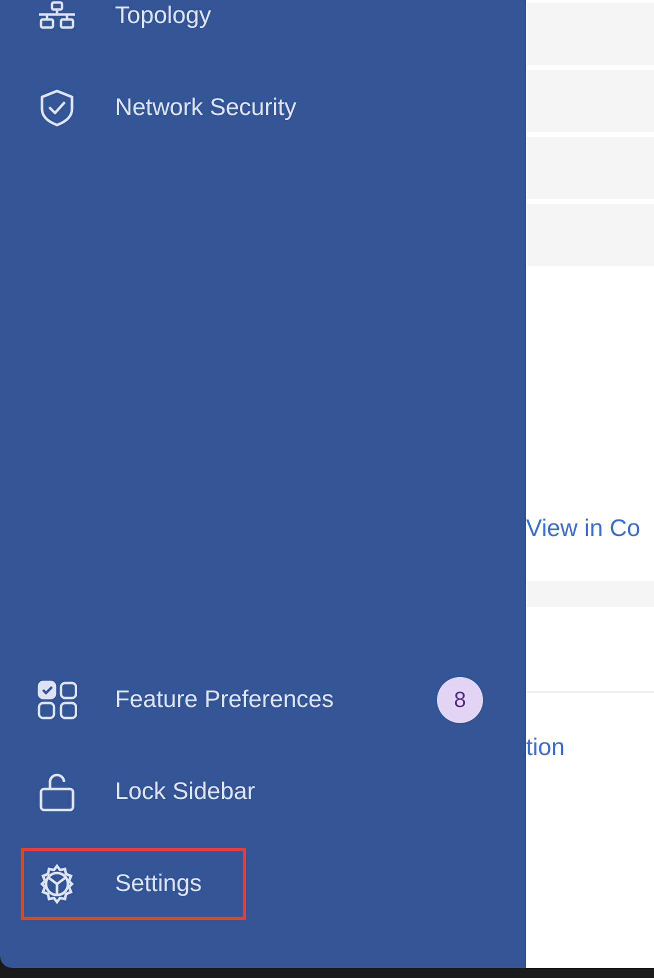 The height and width of the screenshot is (978, 654). What do you see at coordinates (57, 700) in the screenshot?
I see `checkbox-grid-icon` at bounding box center [57, 700].